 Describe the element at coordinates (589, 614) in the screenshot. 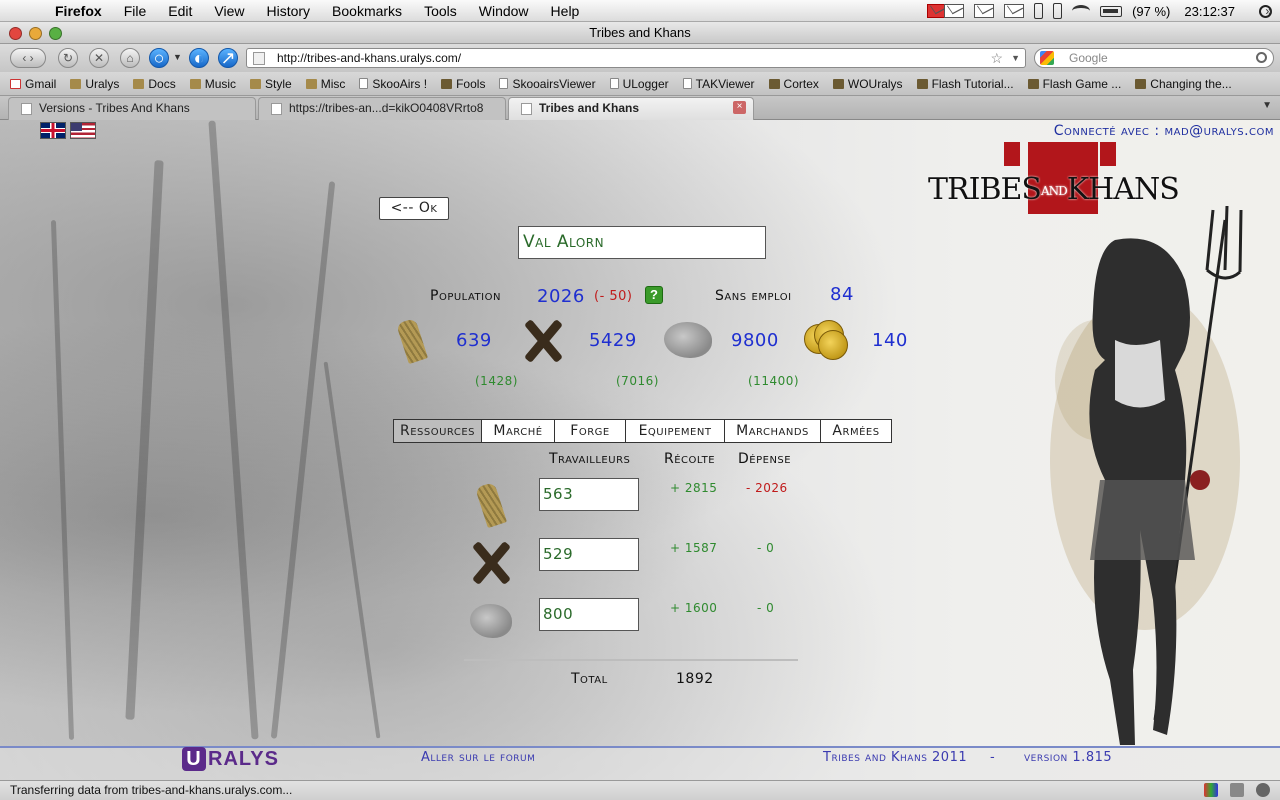

I see `stone-workers-input: 800` at that location.